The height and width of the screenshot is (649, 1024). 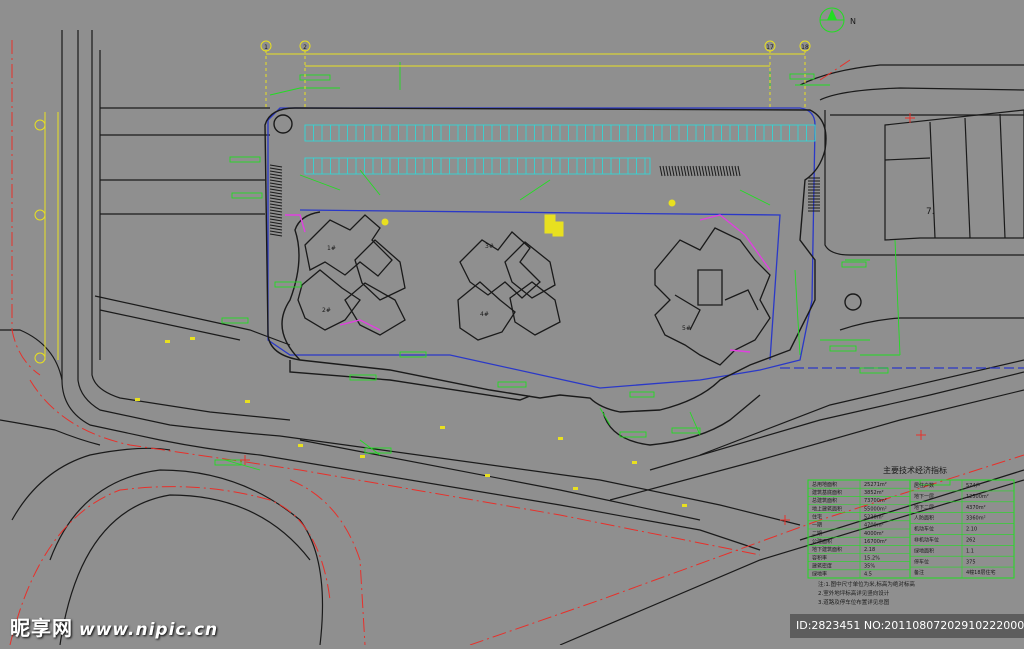 I want to click on table-cell-label: 公建面积, so click(x=822, y=541).